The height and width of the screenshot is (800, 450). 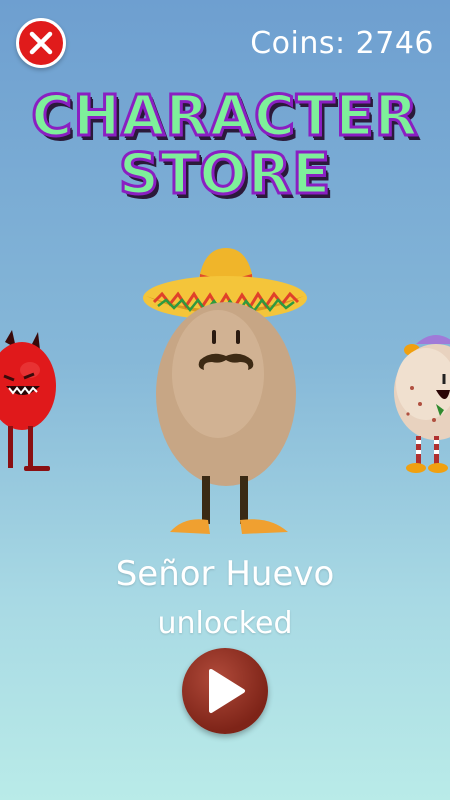 I want to click on coins-counter: Coins: 2746, so click(x=342, y=43).